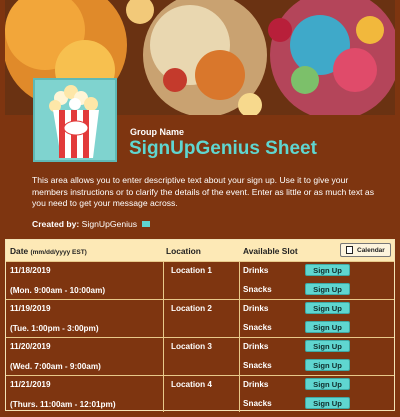 This screenshot has height=417, width=400. I want to click on mail-icon, so click(146, 224).